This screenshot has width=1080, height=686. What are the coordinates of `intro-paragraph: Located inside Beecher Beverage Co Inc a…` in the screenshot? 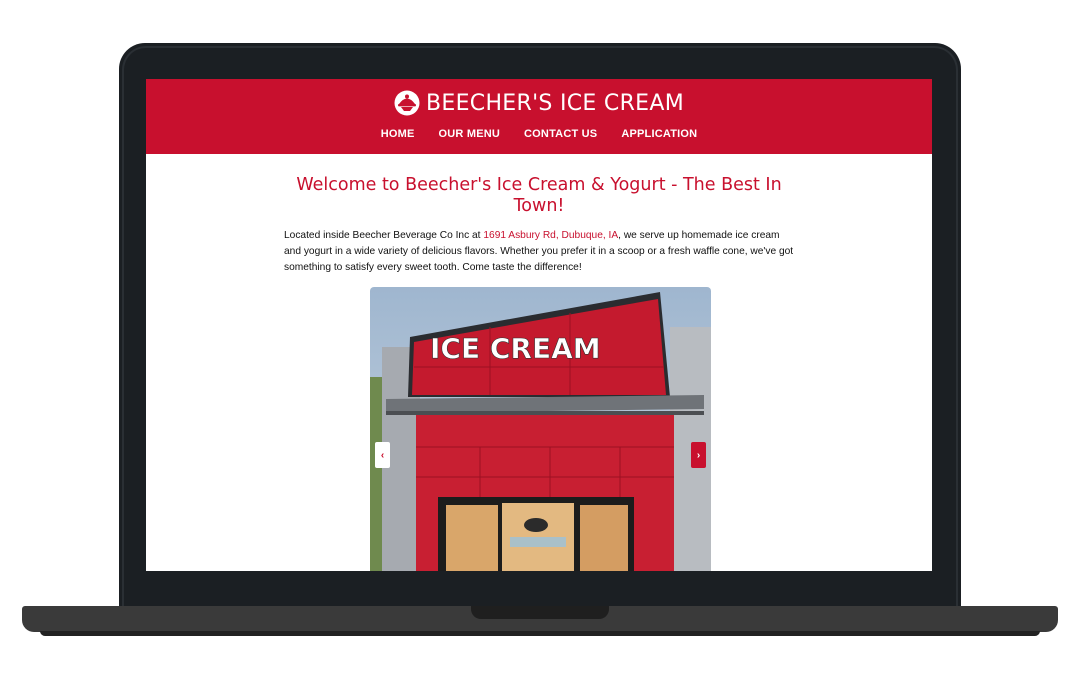 It's located at (539, 252).